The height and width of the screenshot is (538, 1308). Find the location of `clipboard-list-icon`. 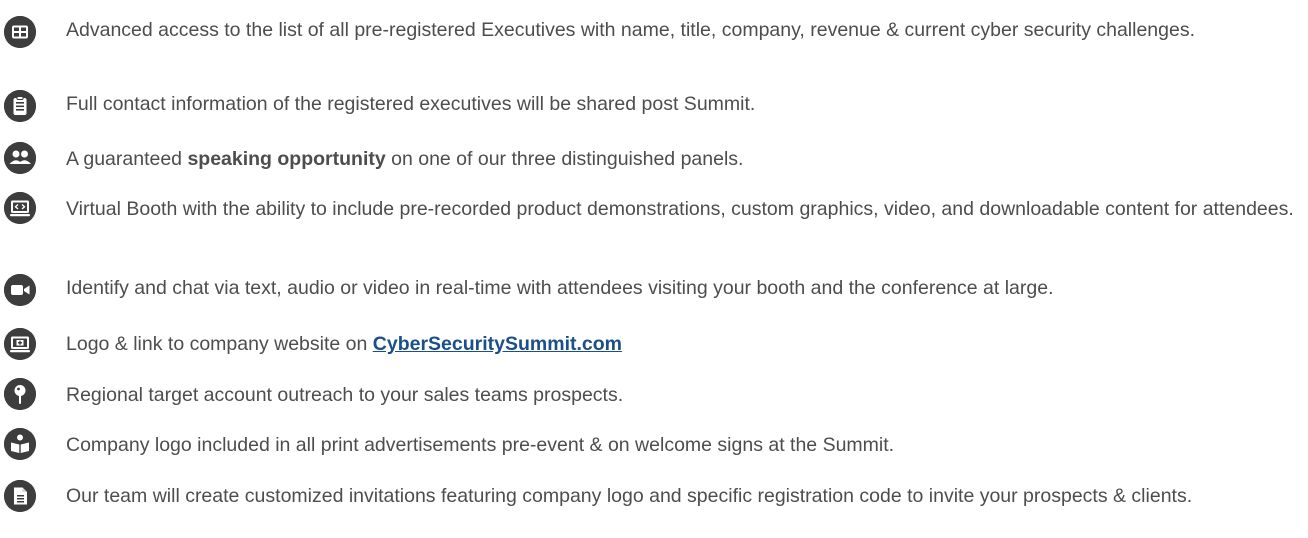

clipboard-list-icon is located at coordinates (20, 106).